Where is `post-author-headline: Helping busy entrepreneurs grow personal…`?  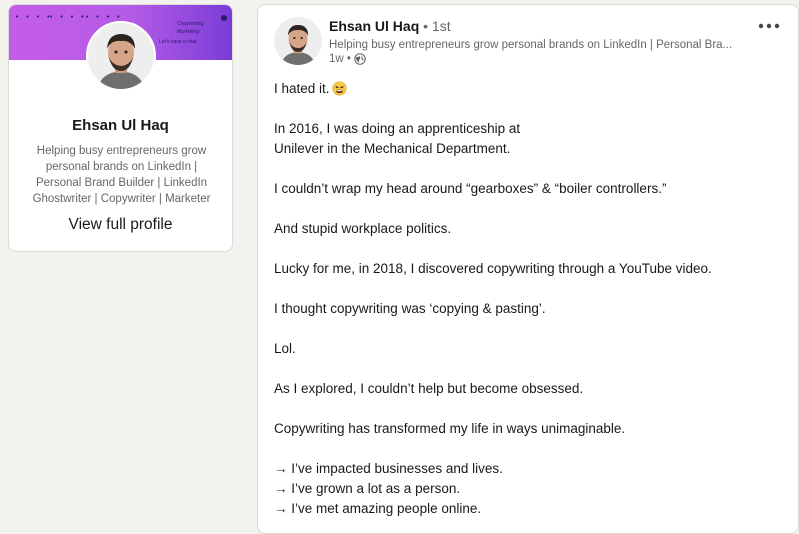
post-author-headline: Helping busy entrepreneurs grow personal… is located at coordinates (531, 45).